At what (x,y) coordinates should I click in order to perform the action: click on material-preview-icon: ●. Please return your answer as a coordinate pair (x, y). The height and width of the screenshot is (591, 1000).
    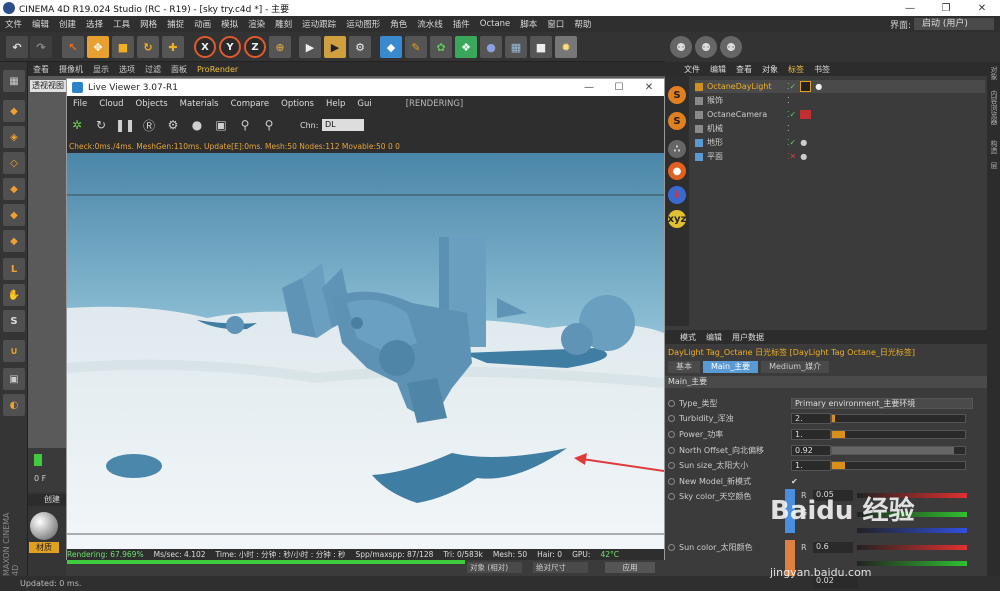
    Looking at the image, I should click on (197, 125).